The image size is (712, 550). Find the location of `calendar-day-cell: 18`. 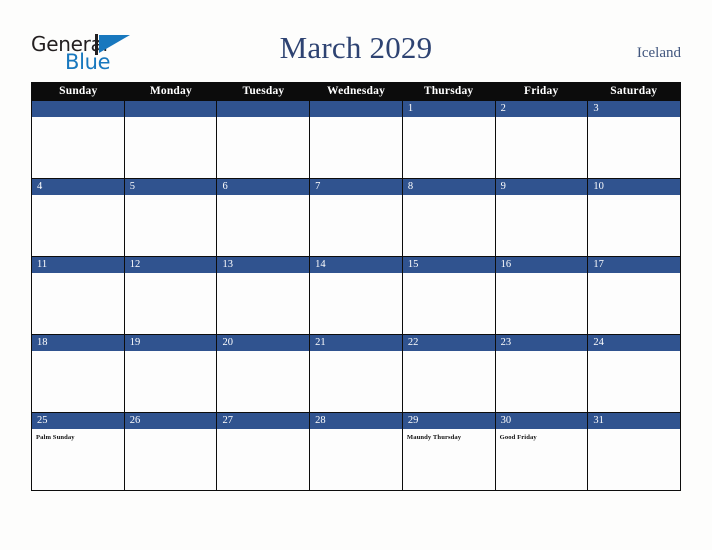

calendar-day-cell: 18 is located at coordinates (78, 373).